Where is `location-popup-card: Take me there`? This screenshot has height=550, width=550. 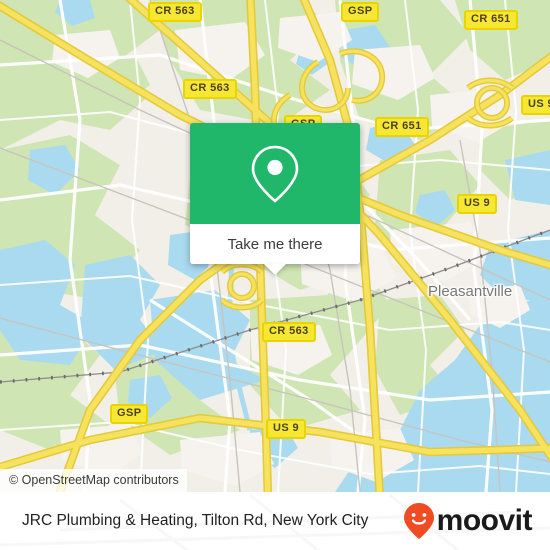 location-popup-card: Take me there is located at coordinates (275, 199).